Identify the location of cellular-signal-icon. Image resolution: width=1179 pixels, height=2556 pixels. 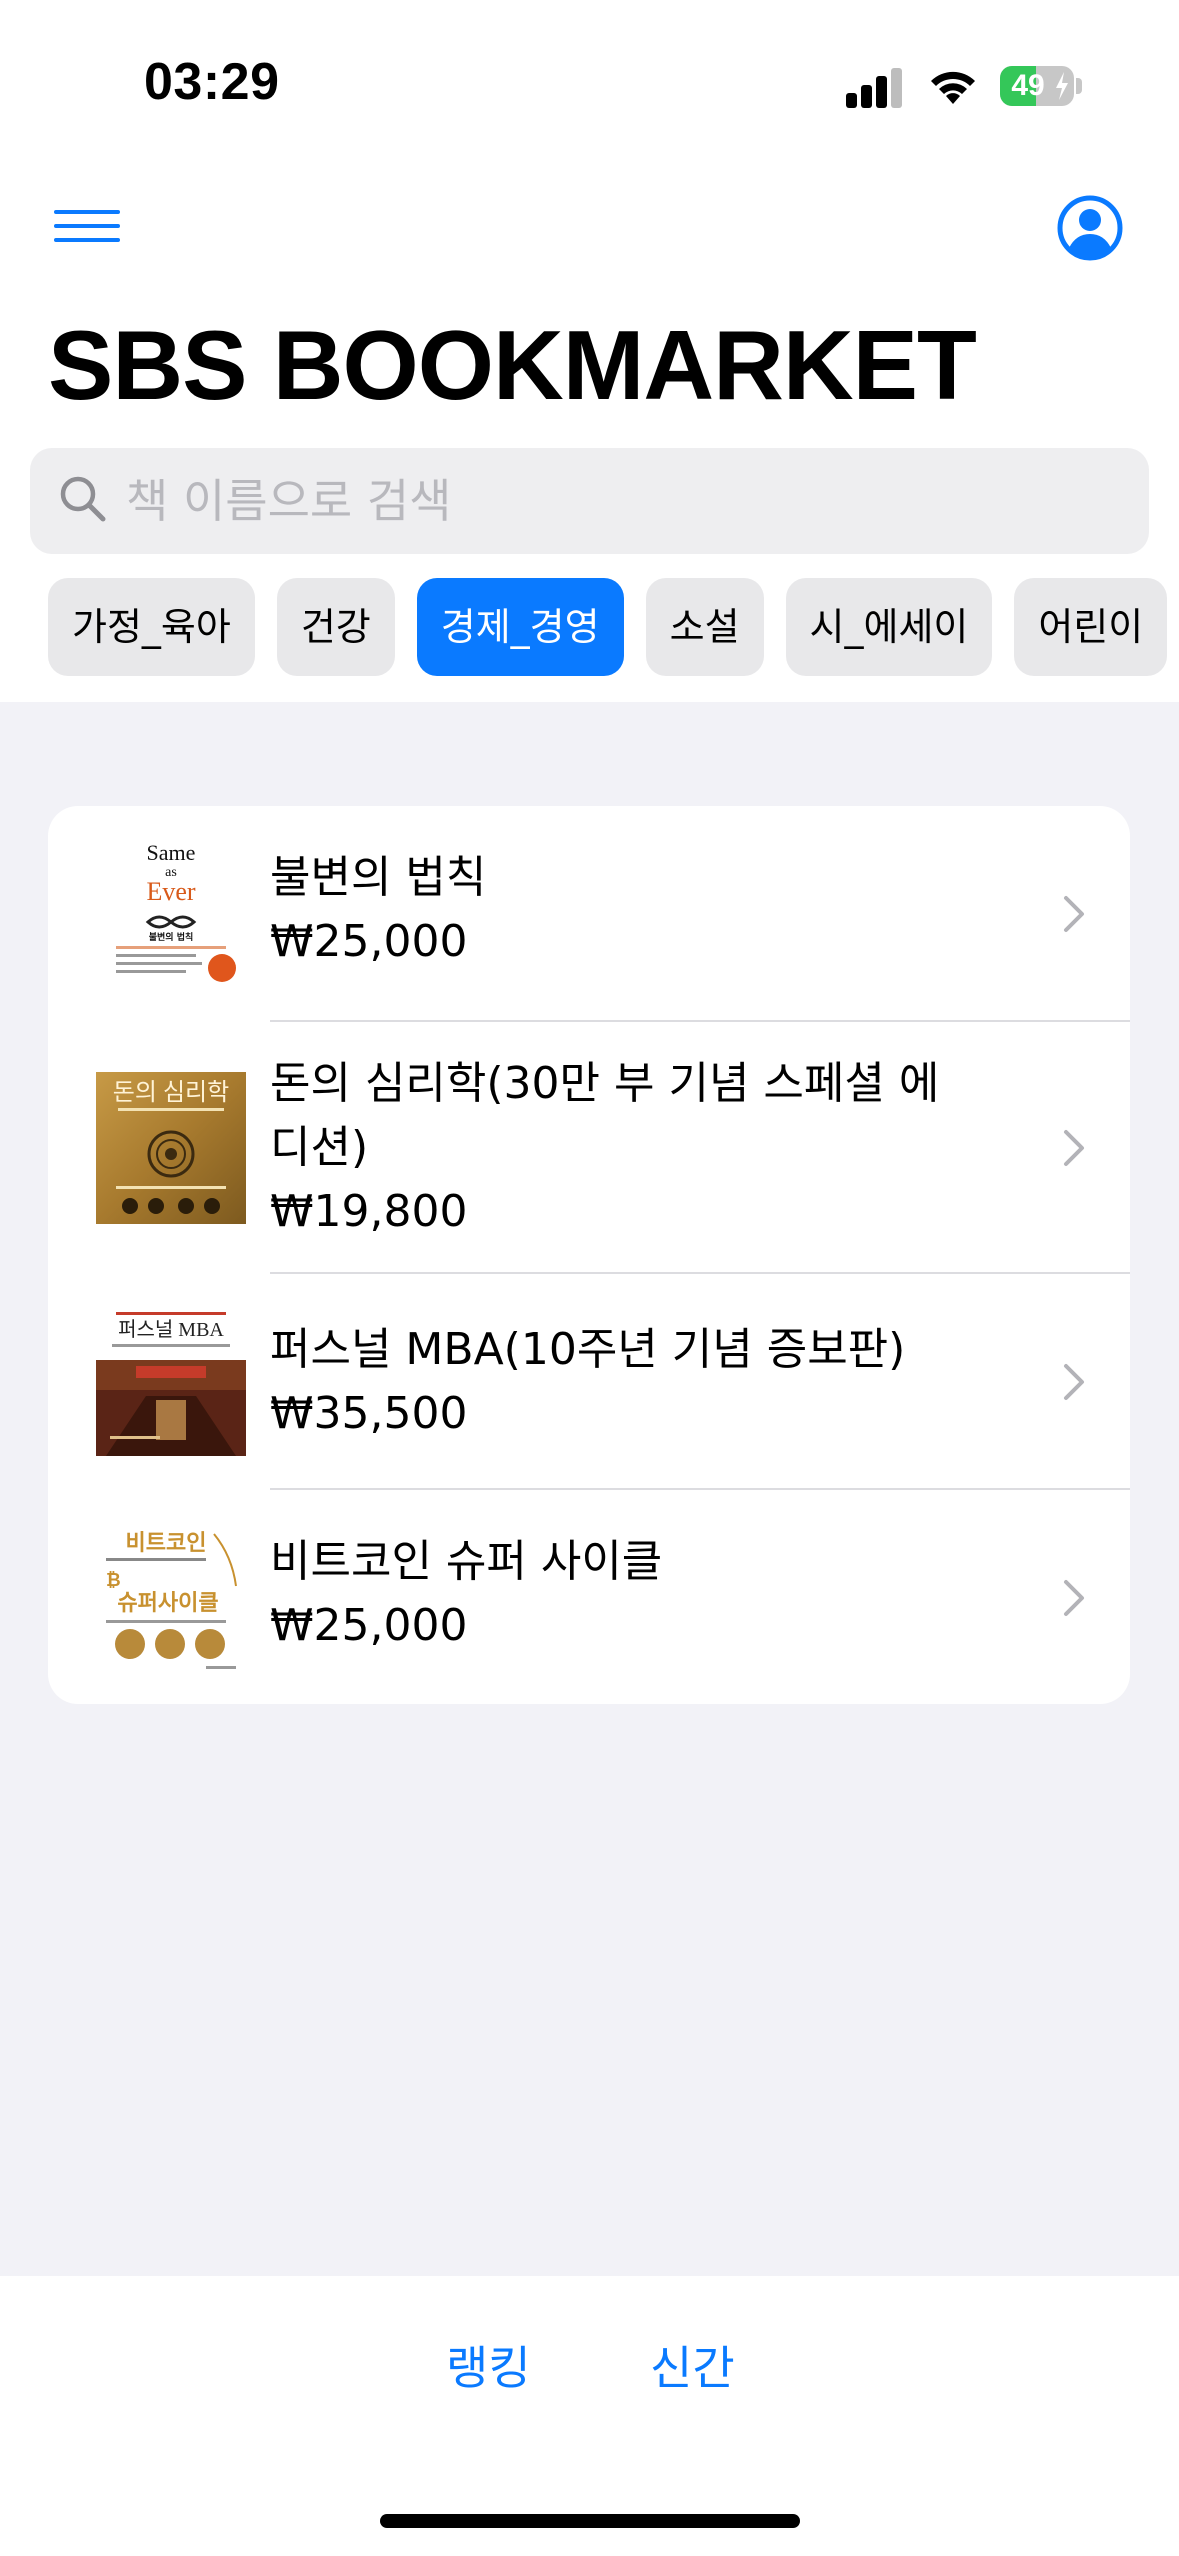
(875, 87).